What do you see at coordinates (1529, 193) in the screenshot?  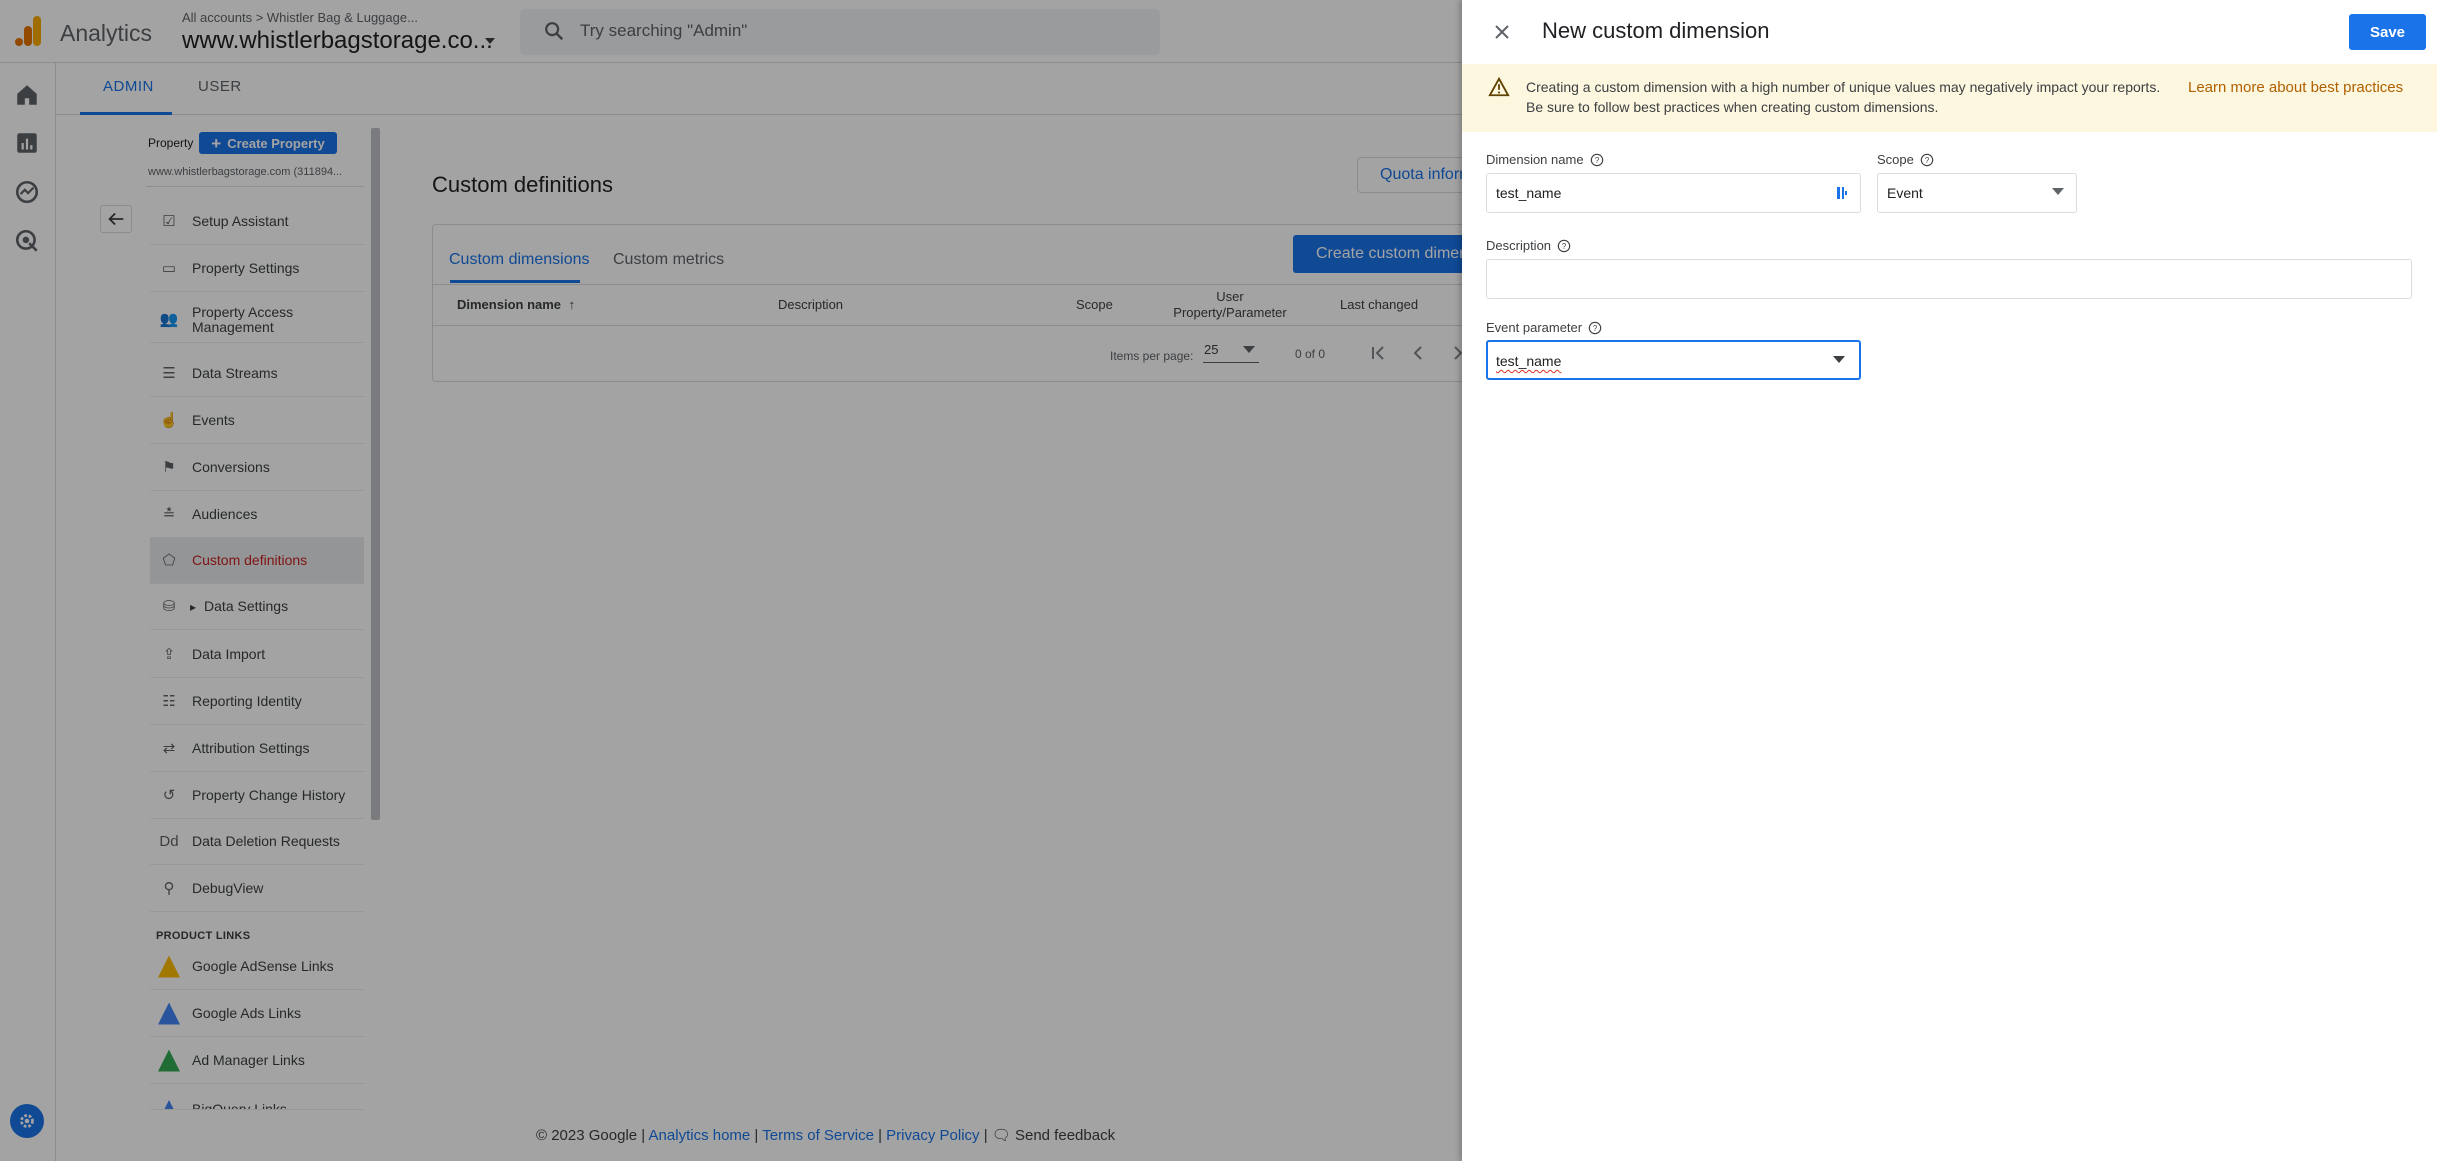 I see `dimension-name-value: test_name` at bounding box center [1529, 193].